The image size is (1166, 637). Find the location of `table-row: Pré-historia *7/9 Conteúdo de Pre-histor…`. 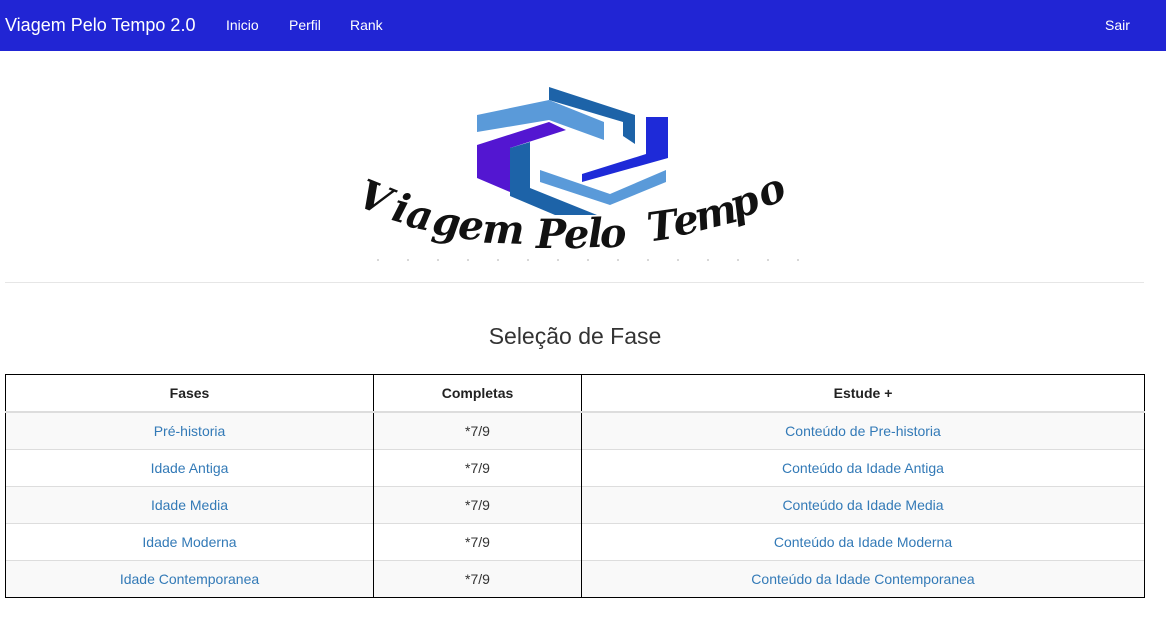

table-row: Pré-historia *7/9 Conteúdo de Pre-histor… is located at coordinates (575, 430).